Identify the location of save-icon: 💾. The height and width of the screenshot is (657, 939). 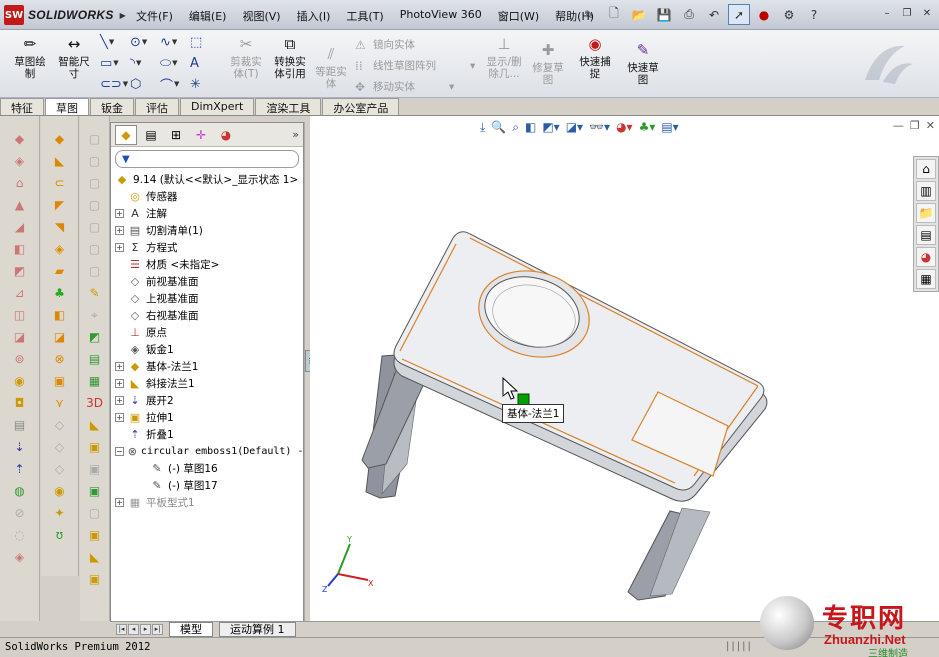
(664, 14).